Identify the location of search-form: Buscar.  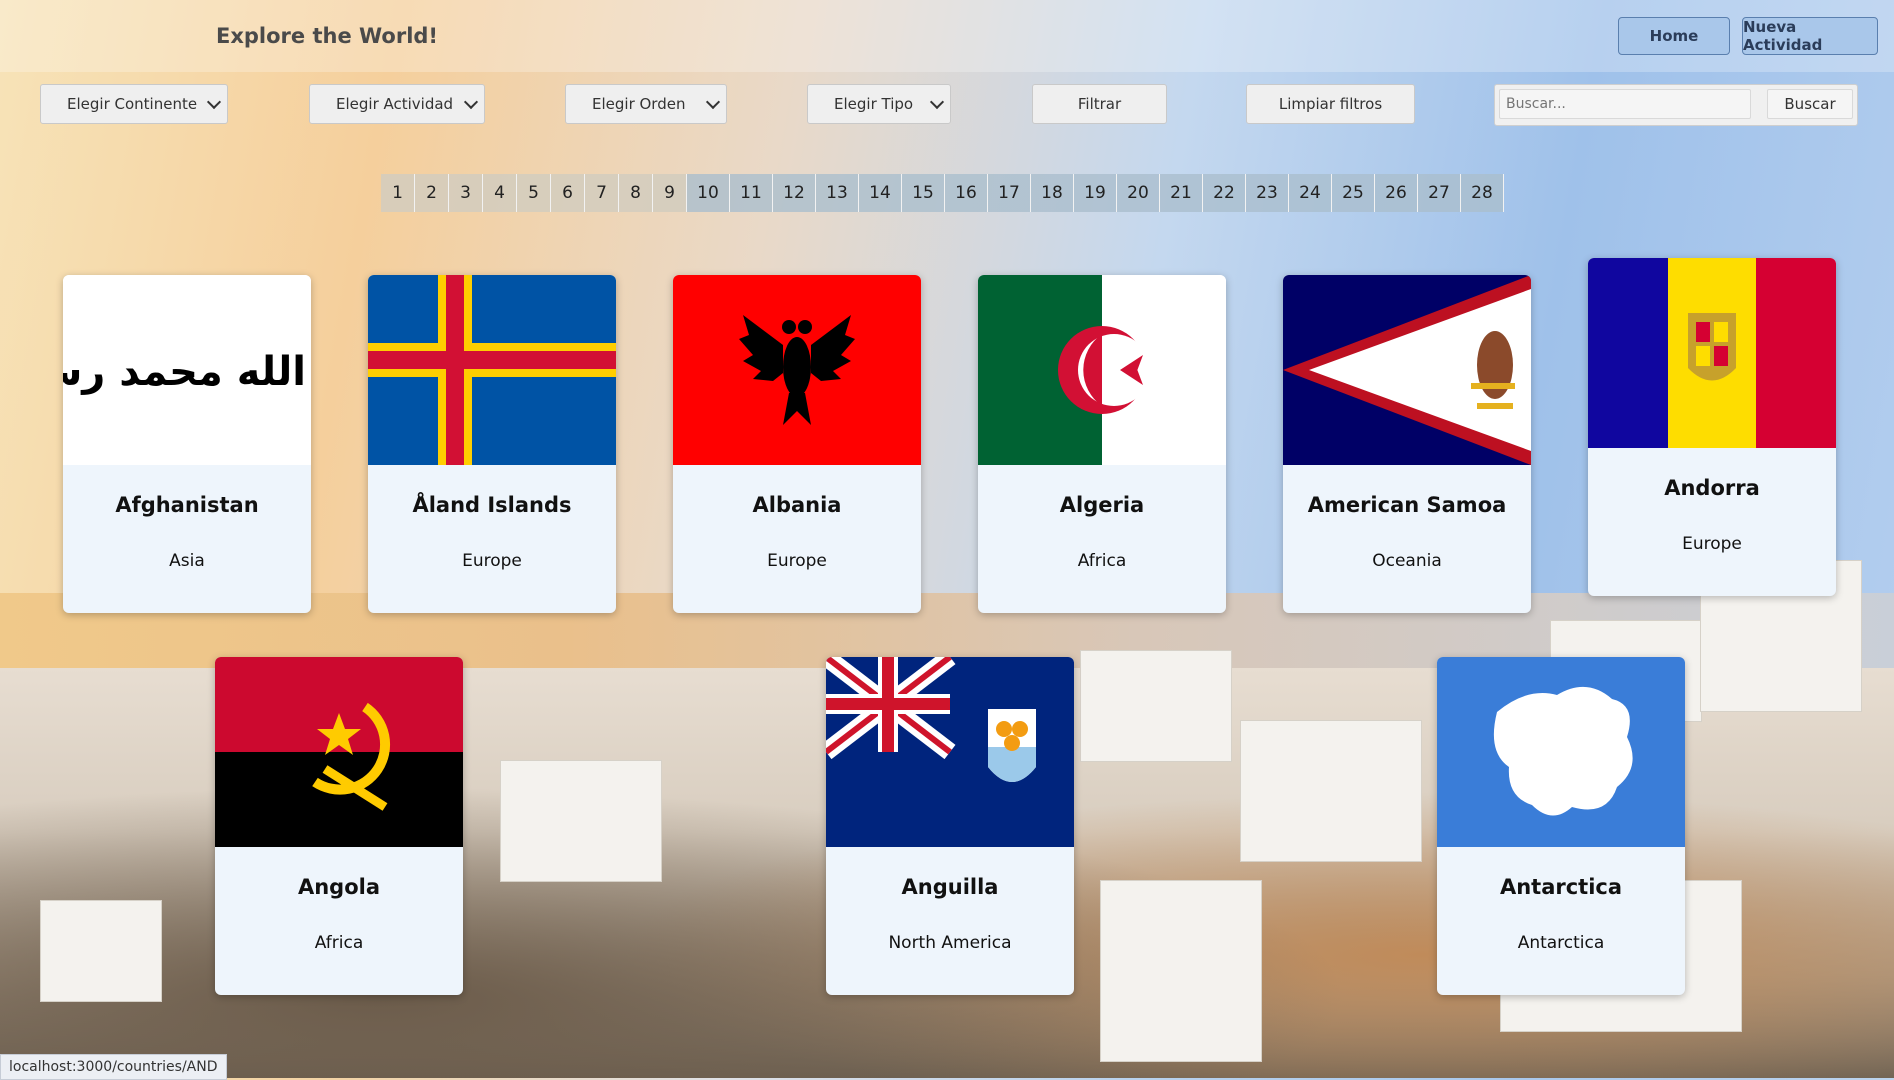
(1676, 105).